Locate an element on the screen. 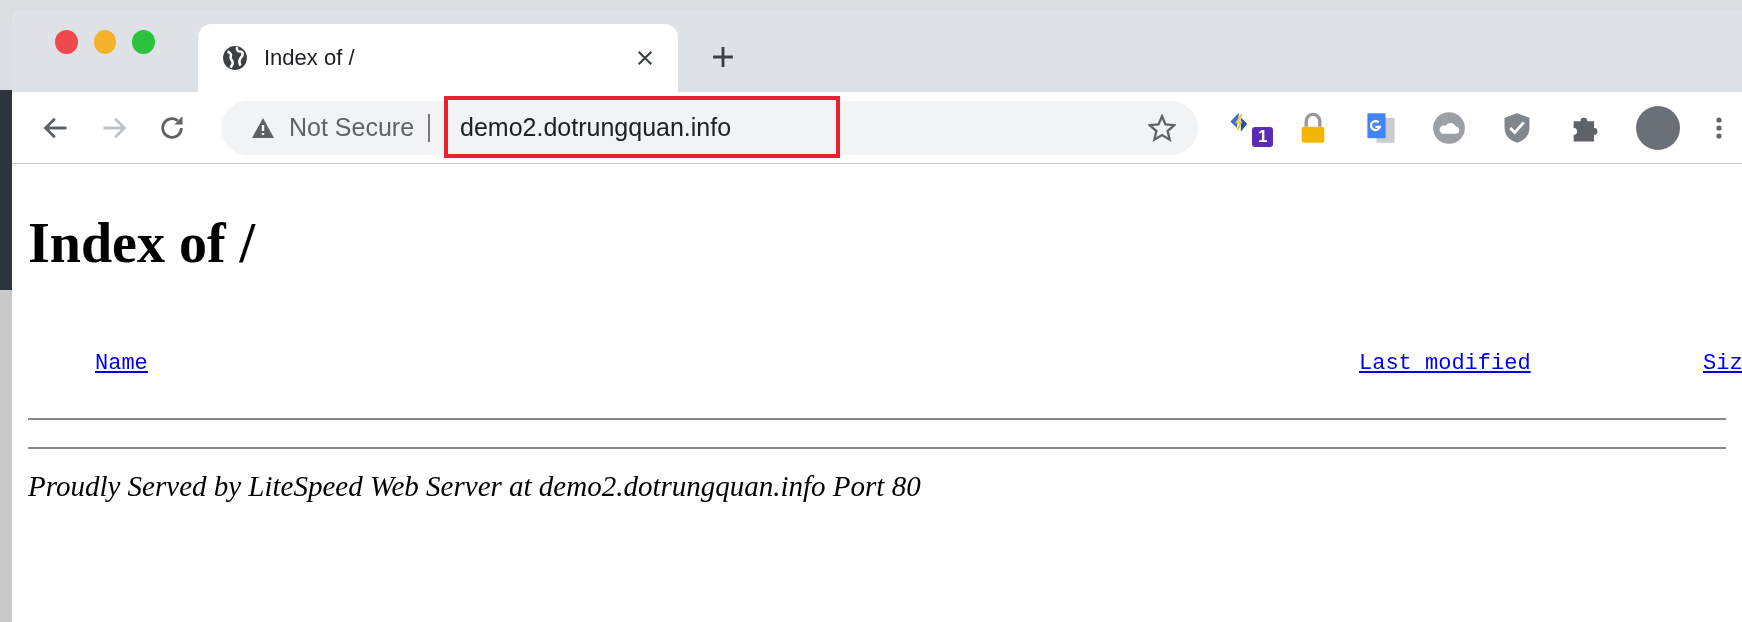 This screenshot has height=622, width=1742. url-text: demo2.dotrungquan.info is located at coordinates (596, 127).